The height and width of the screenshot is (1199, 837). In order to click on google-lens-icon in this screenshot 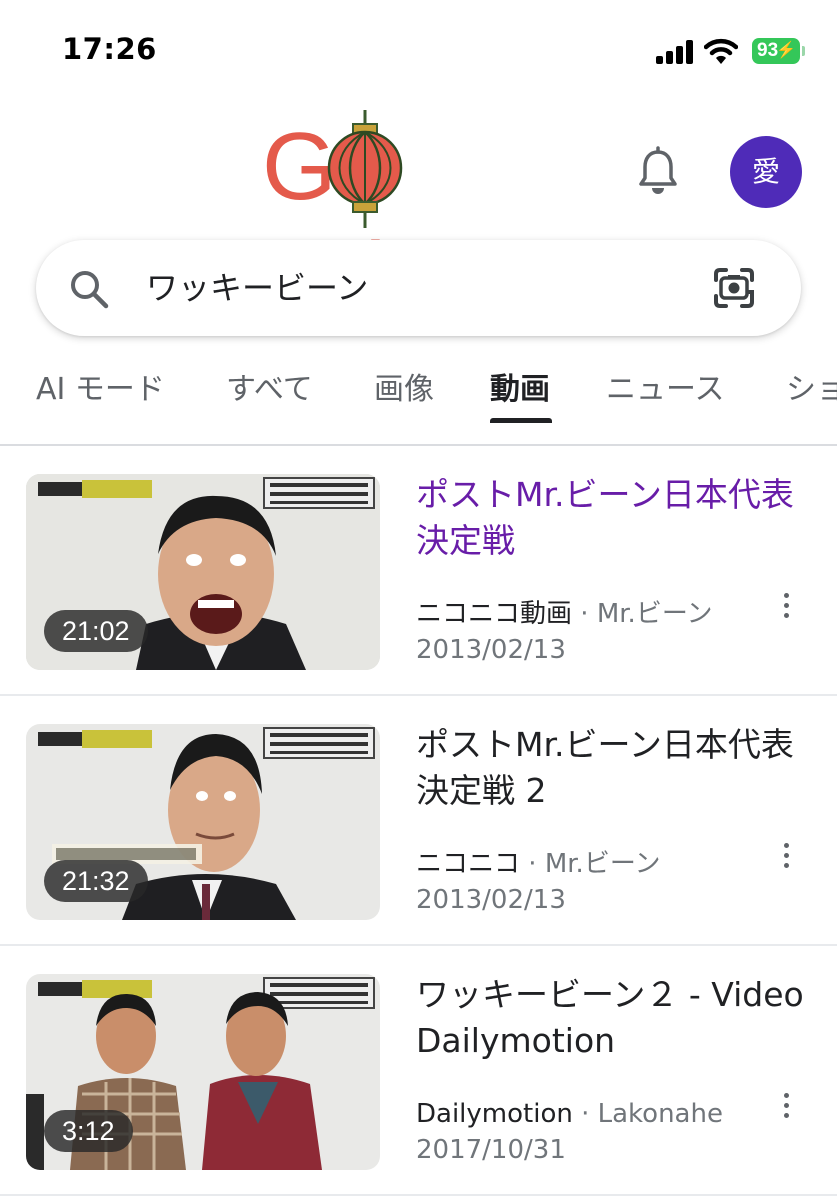, I will do `click(734, 288)`.